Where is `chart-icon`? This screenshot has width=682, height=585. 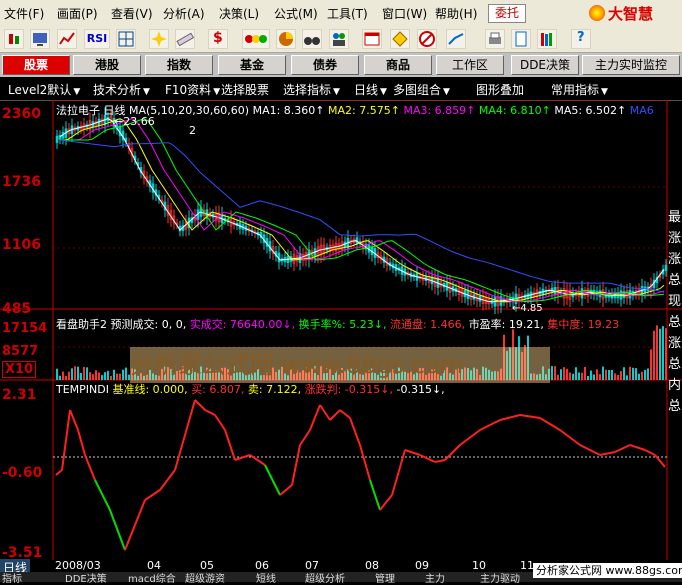 chart-icon is located at coordinates (67, 39).